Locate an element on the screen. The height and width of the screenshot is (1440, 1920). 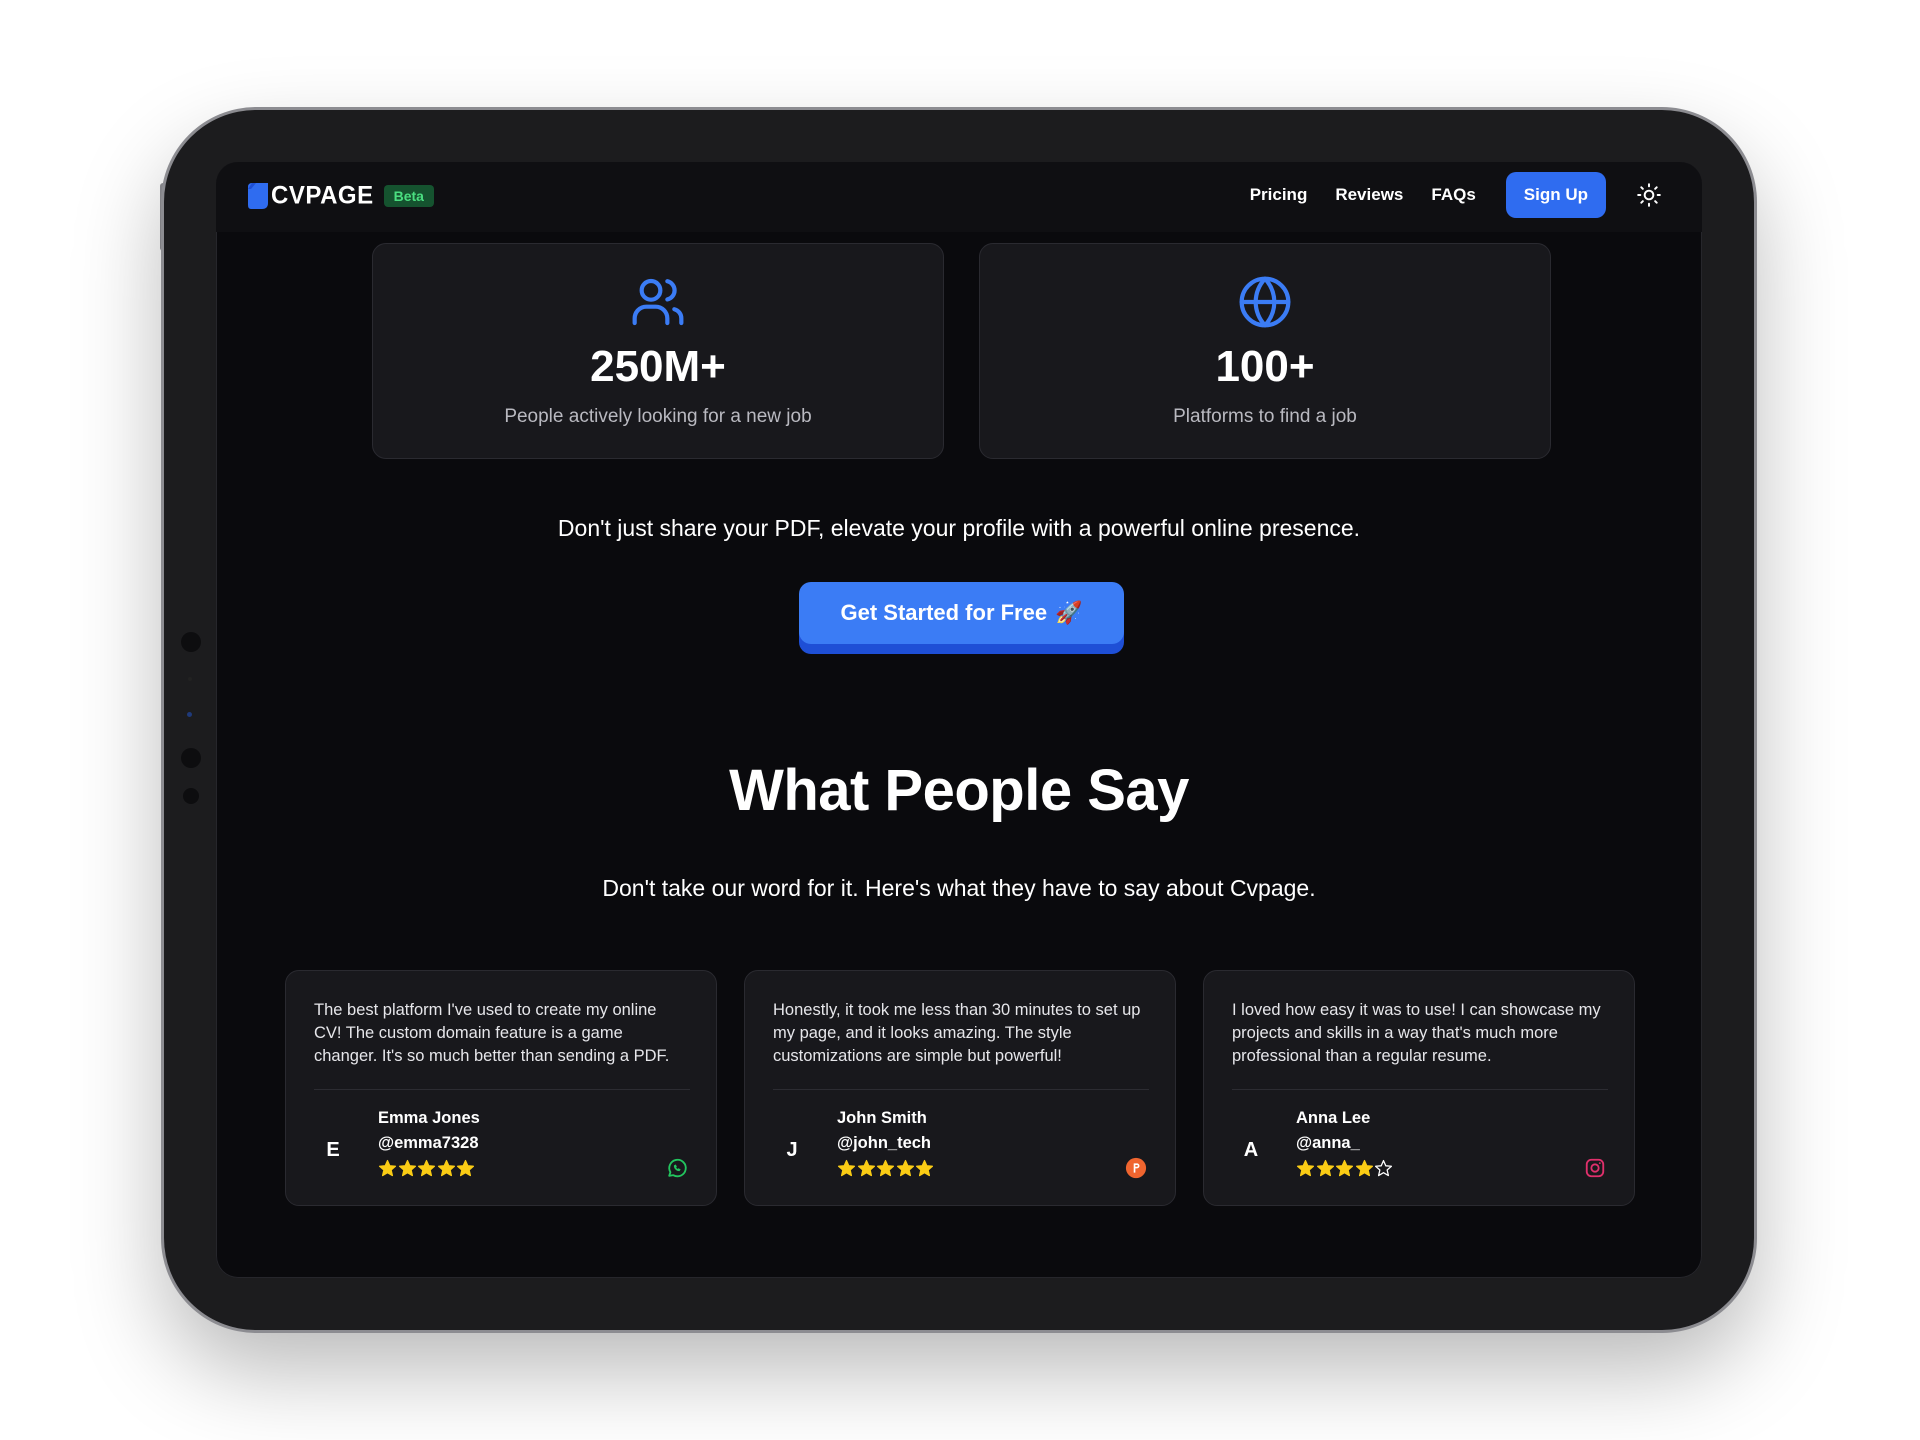
brand-name: CVPAGE is located at coordinates (322, 195).